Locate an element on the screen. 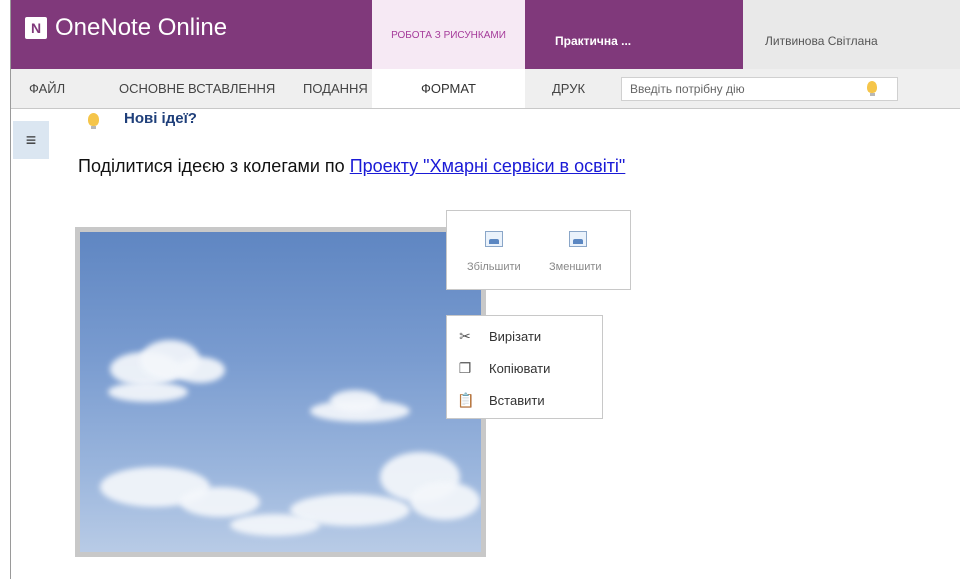 The image size is (960, 579). user-account: Литвинова Світлана is located at coordinates (851, 34).